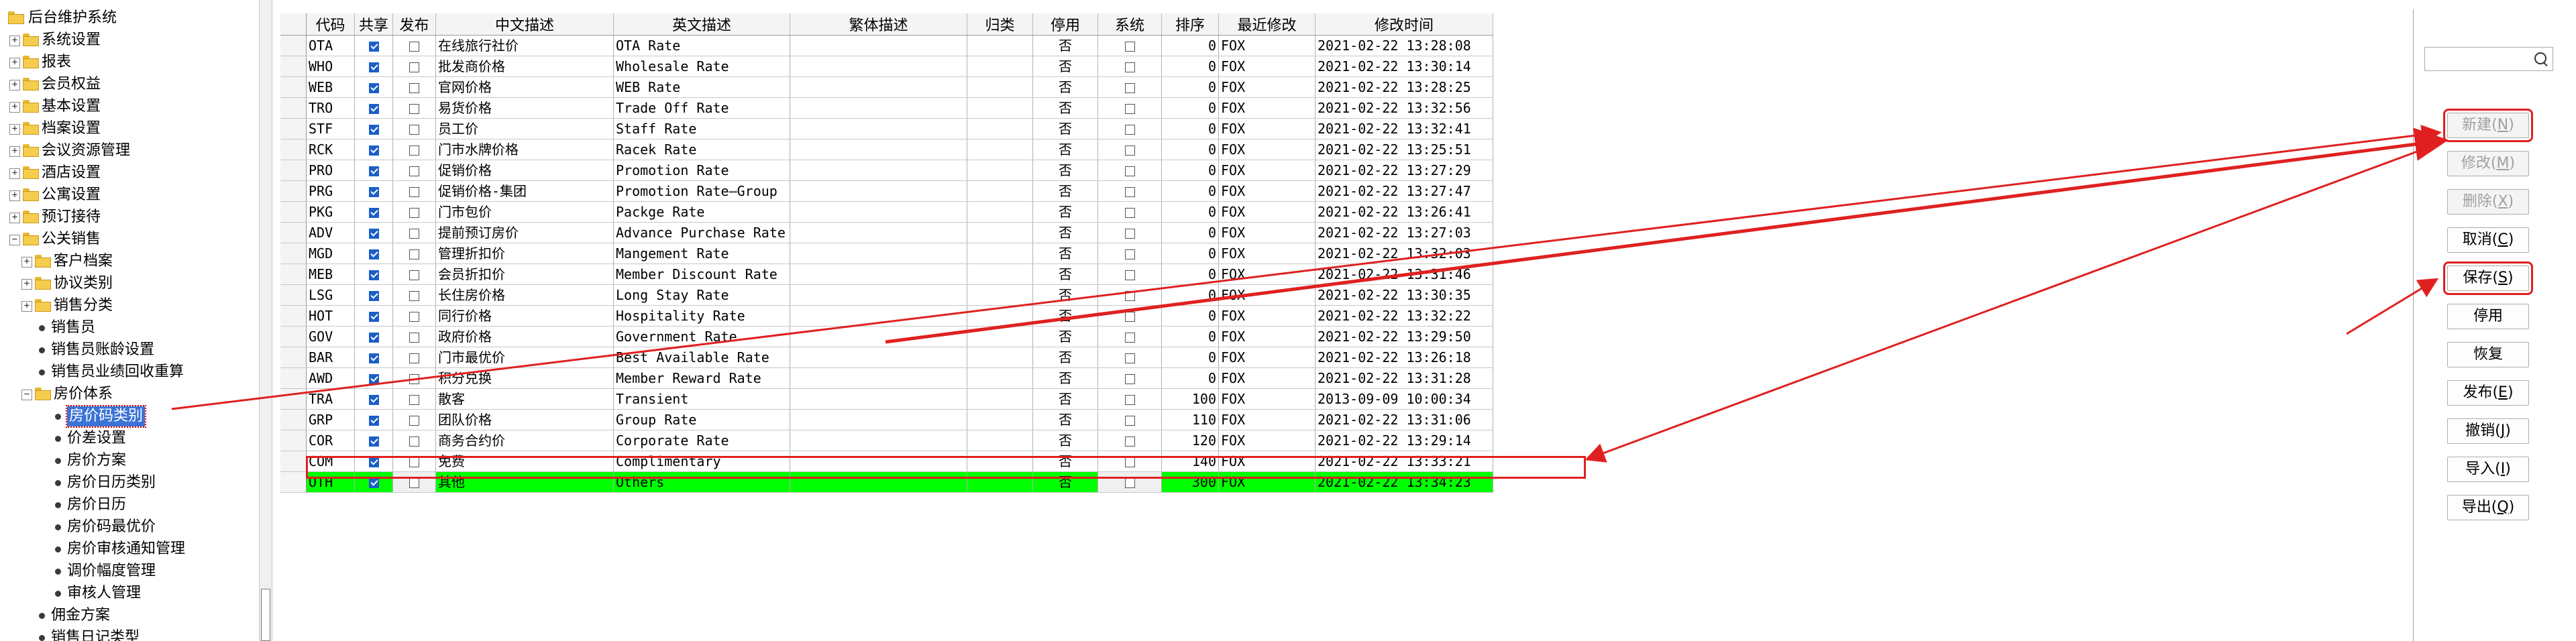 This screenshot has height=641, width=2576. I want to click on en-cell: Member Discount Rate, so click(701, 274).